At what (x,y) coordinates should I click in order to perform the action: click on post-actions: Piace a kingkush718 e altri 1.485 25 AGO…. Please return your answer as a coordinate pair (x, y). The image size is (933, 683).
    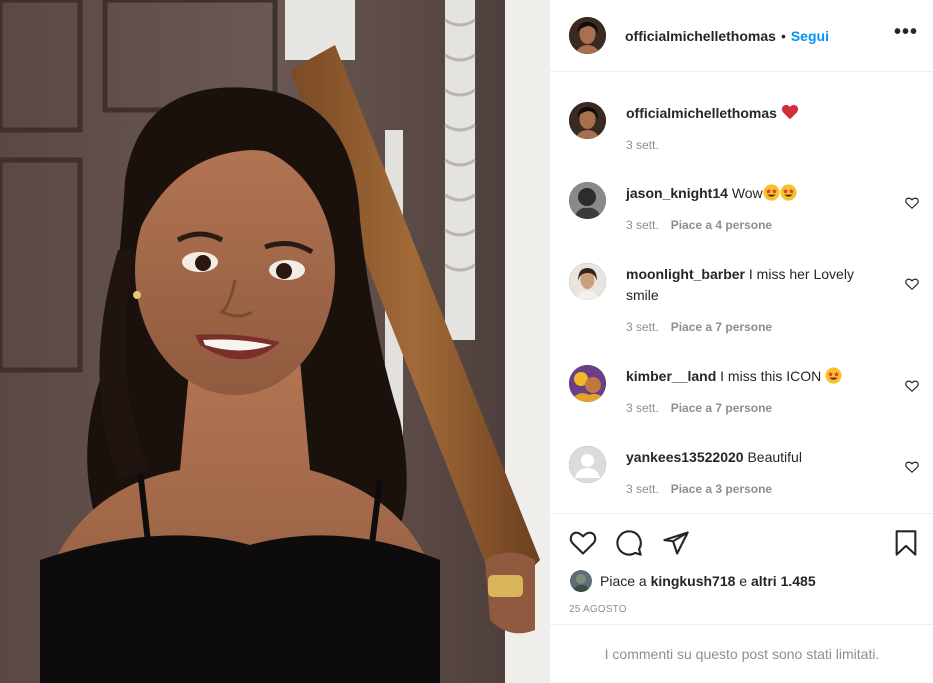
    Looking at the image, I should click on (741, 568).